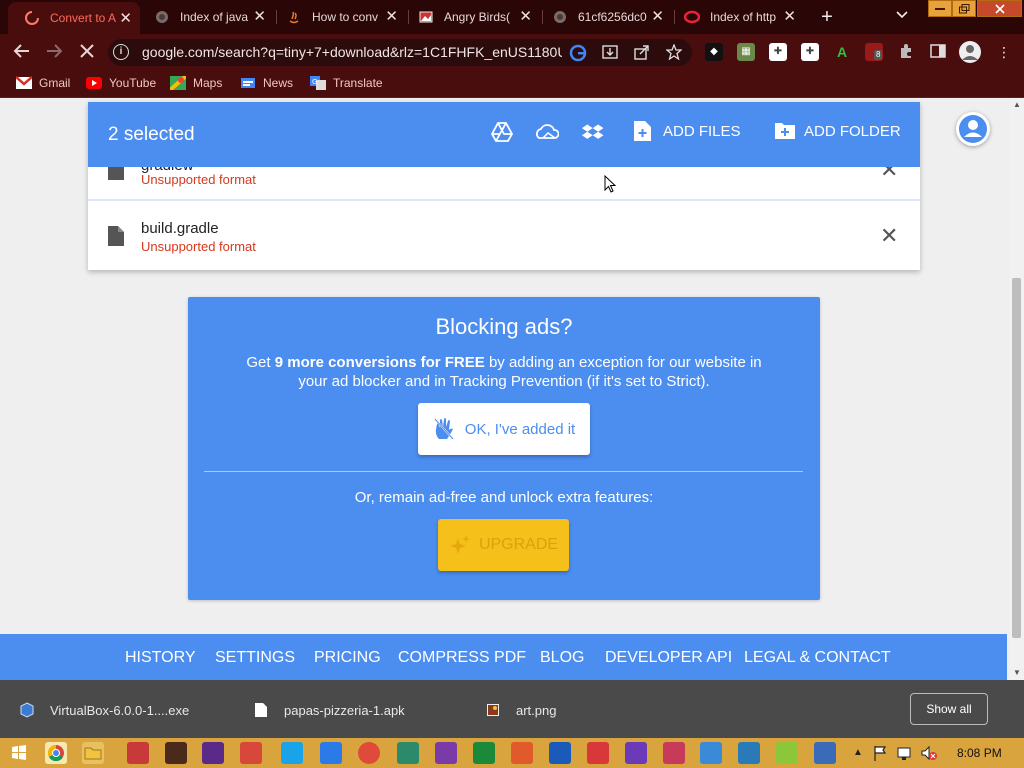 The width and height of the screenshot is (1024, 768). Describe the element at coordinates (714, 52) in the screenshot. I see `roblox-extension-icon: ◆` at that location.